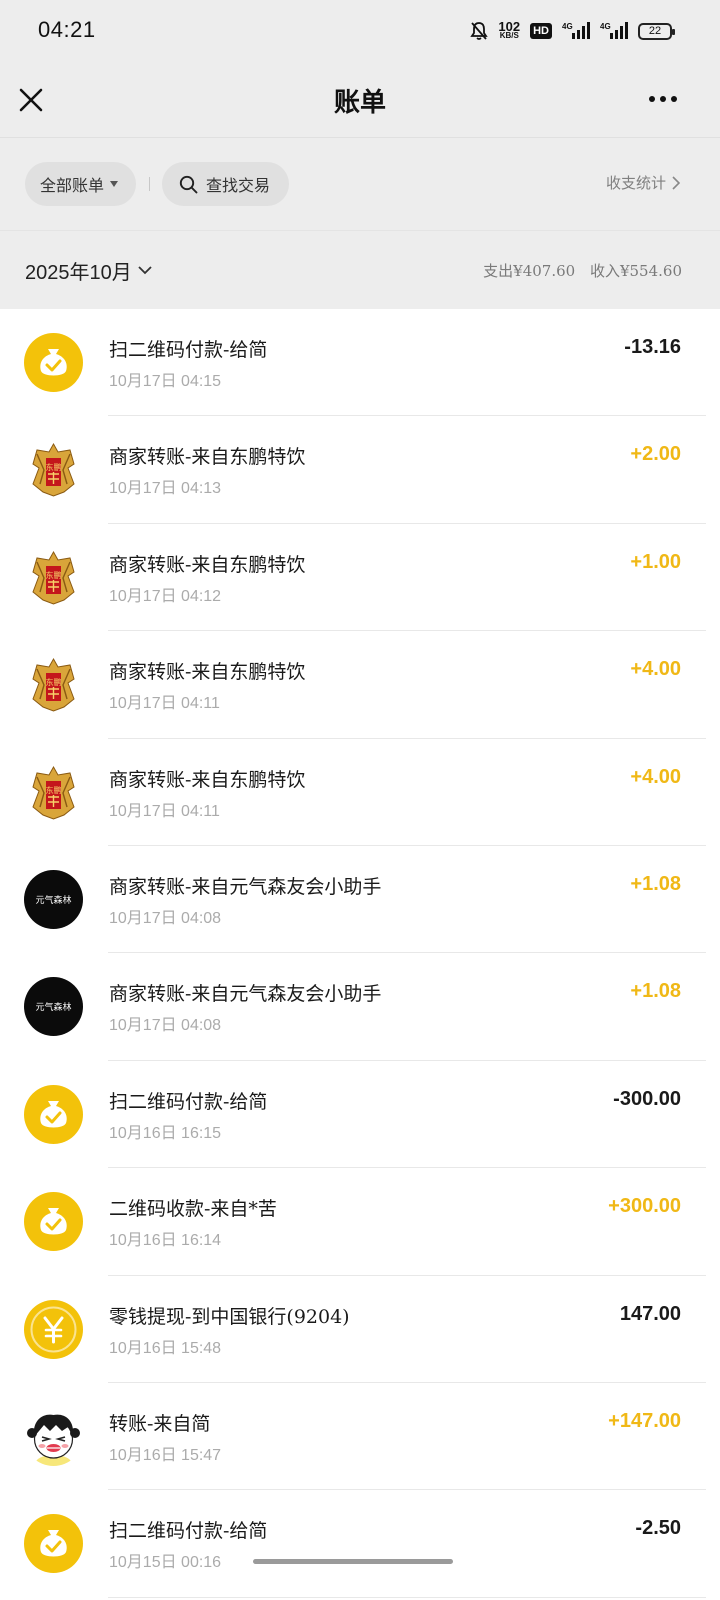 This screenshot has height=1600, width=720. Describe the element at coordinates (160, 1423) in the screenshot. I see `transaction-title: 转账-来自简` at that location.